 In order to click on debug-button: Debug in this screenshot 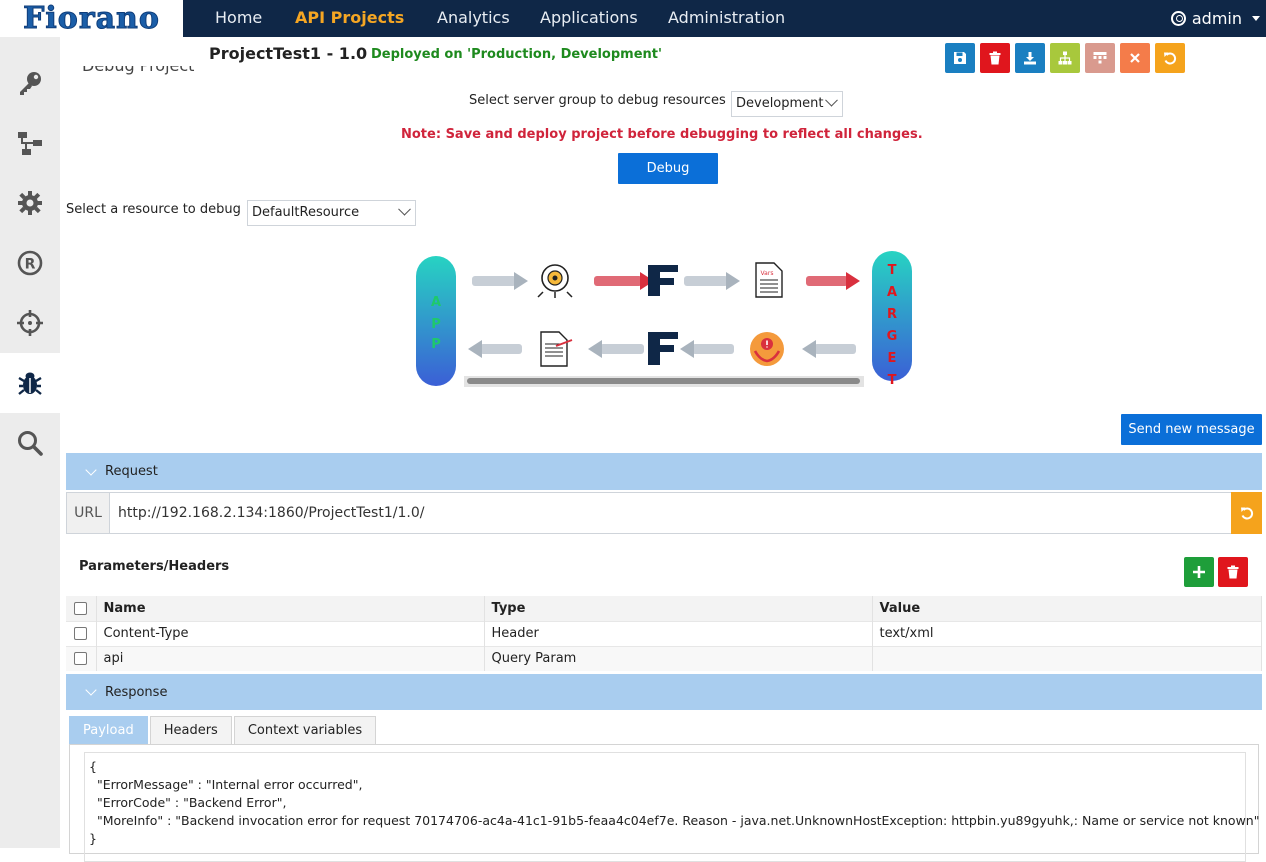, I will do `click(668, 168)`.